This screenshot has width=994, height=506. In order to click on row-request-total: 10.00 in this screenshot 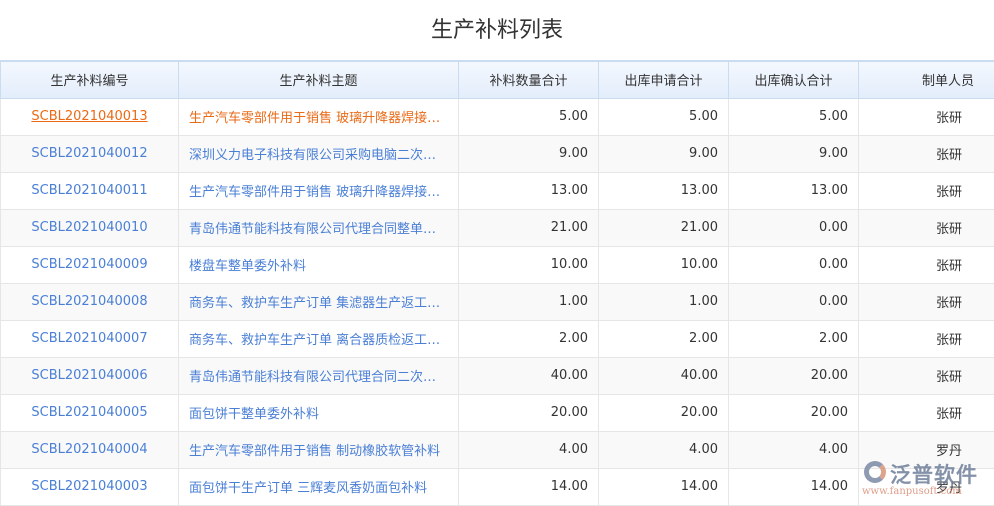, I will do `click(663, 264)`.